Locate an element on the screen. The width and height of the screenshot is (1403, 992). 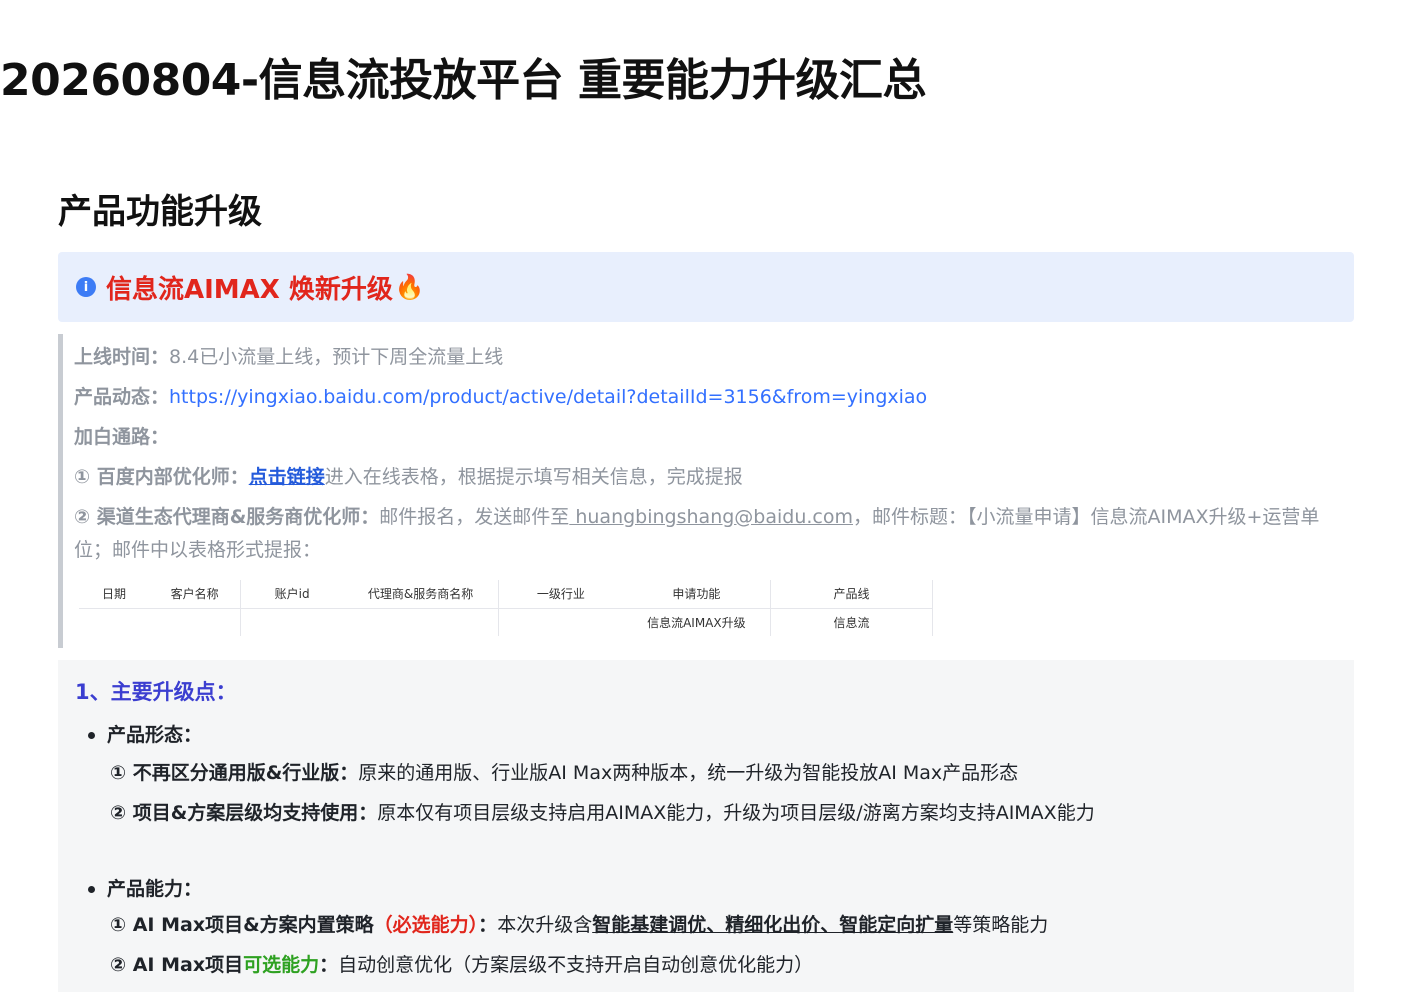
path1-label: ① 百度内部优化师： is located at coordinates (161, 477).